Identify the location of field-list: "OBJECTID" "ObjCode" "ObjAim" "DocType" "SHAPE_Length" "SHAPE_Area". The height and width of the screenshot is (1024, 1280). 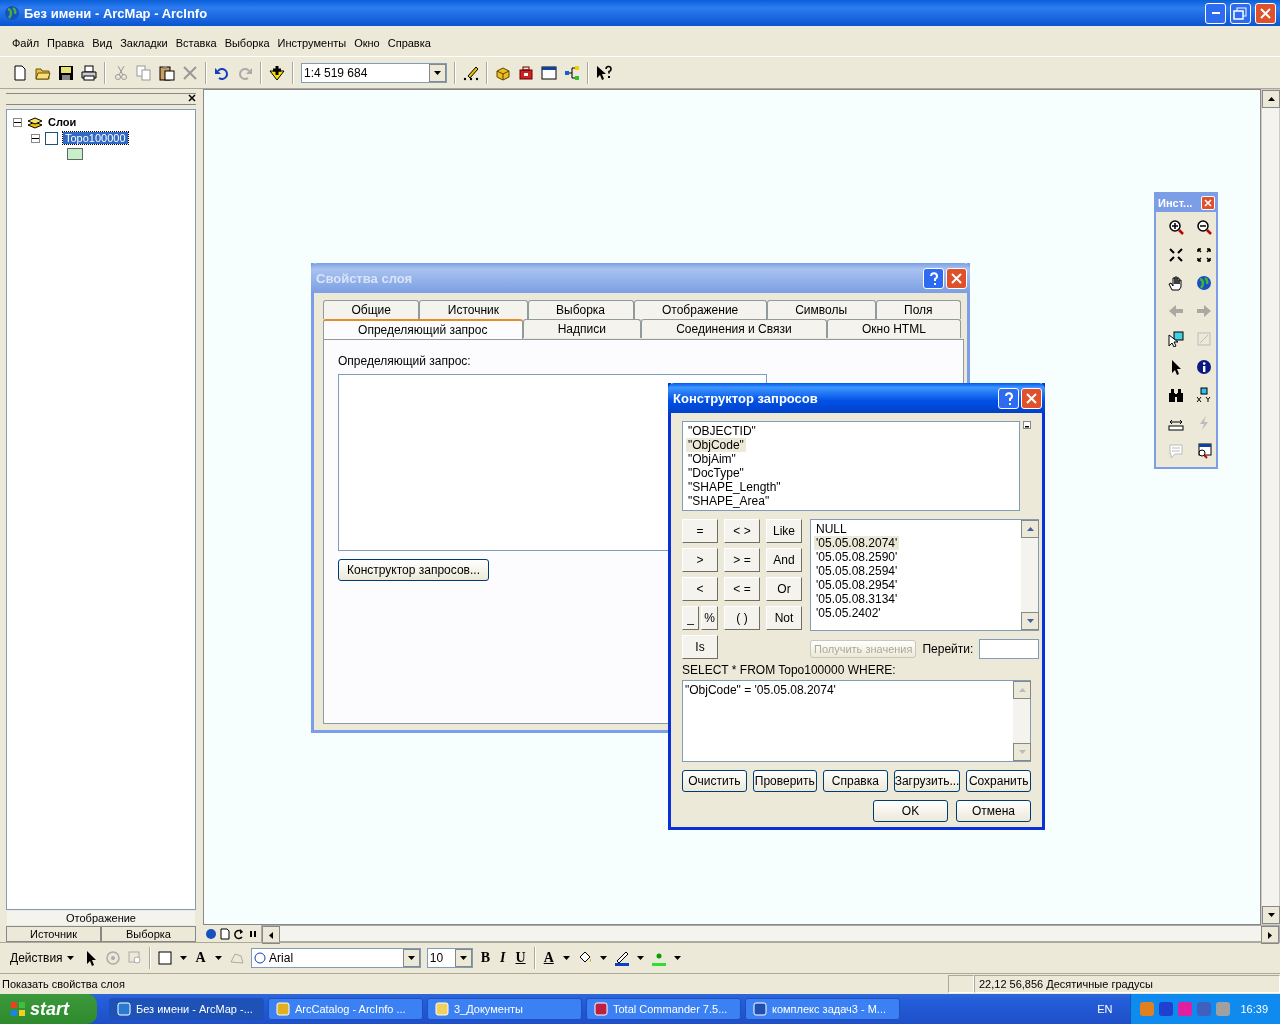
(851, 466).